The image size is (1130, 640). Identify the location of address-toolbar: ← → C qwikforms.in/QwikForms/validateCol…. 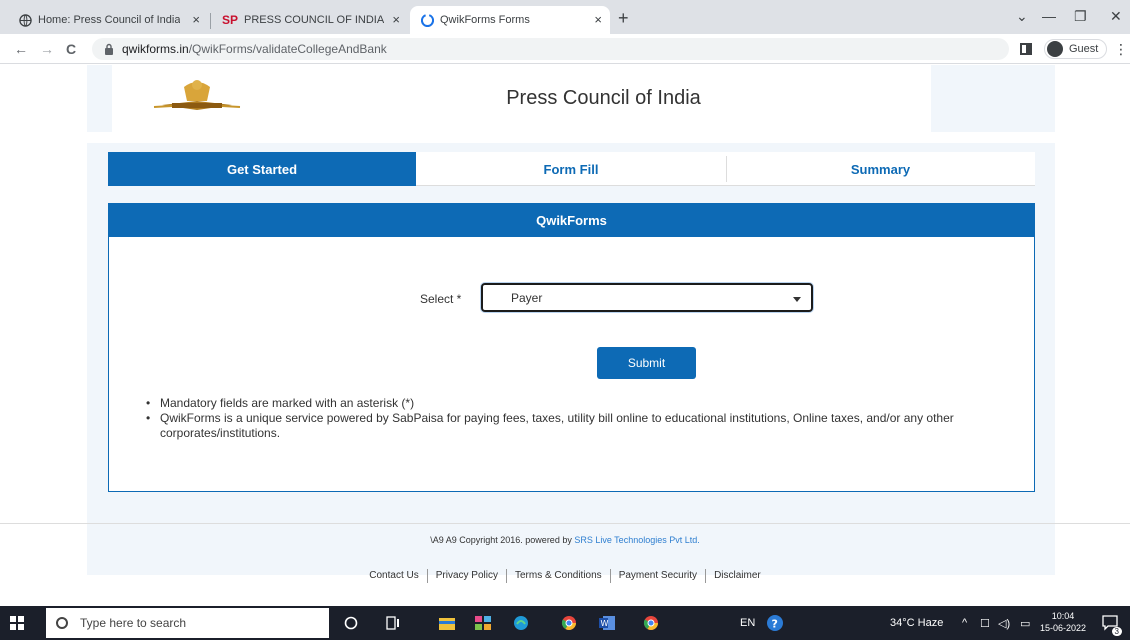
(565, 49).